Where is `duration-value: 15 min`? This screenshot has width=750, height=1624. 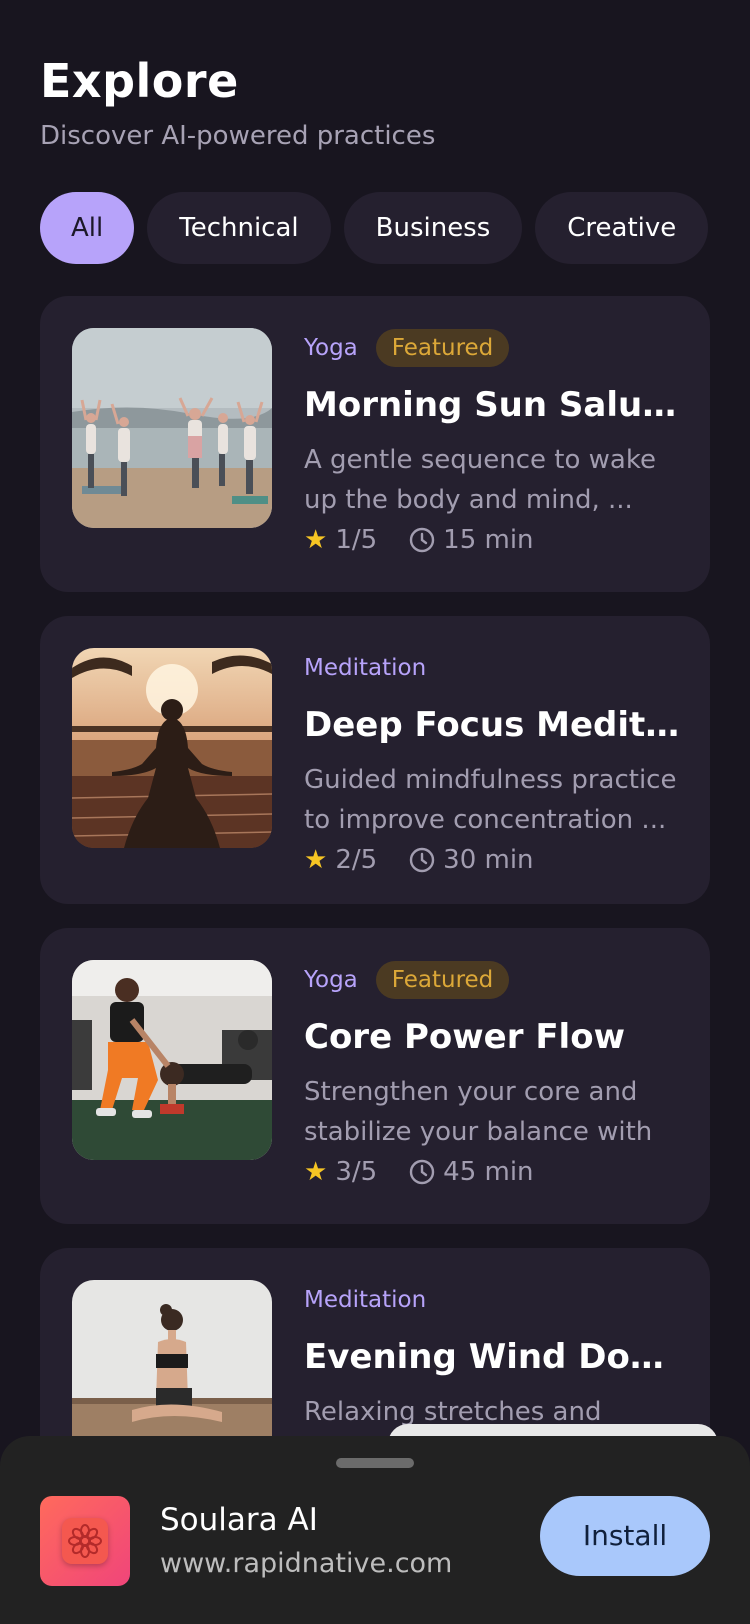
duration-value: 15 min is located at coordinates (488, 540).